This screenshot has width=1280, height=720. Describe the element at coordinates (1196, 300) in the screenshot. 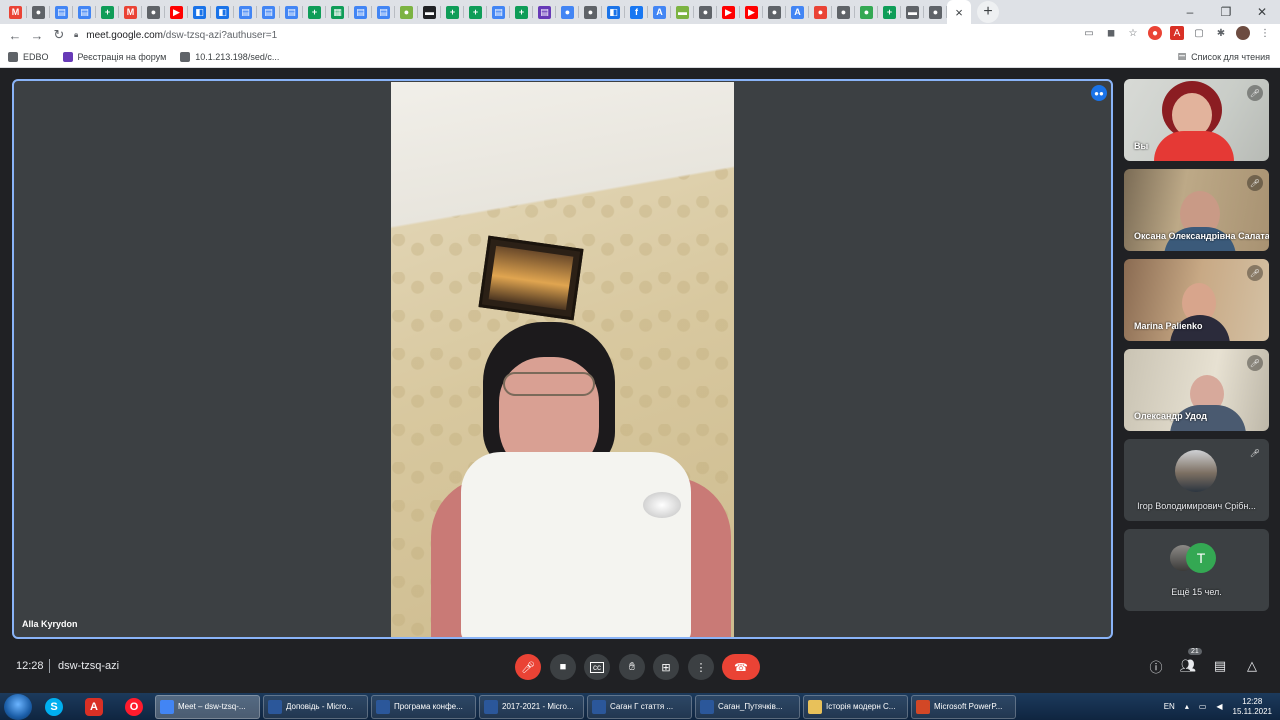

I see `participant-tile: 🎤︎ Marina Palienko` at that location.